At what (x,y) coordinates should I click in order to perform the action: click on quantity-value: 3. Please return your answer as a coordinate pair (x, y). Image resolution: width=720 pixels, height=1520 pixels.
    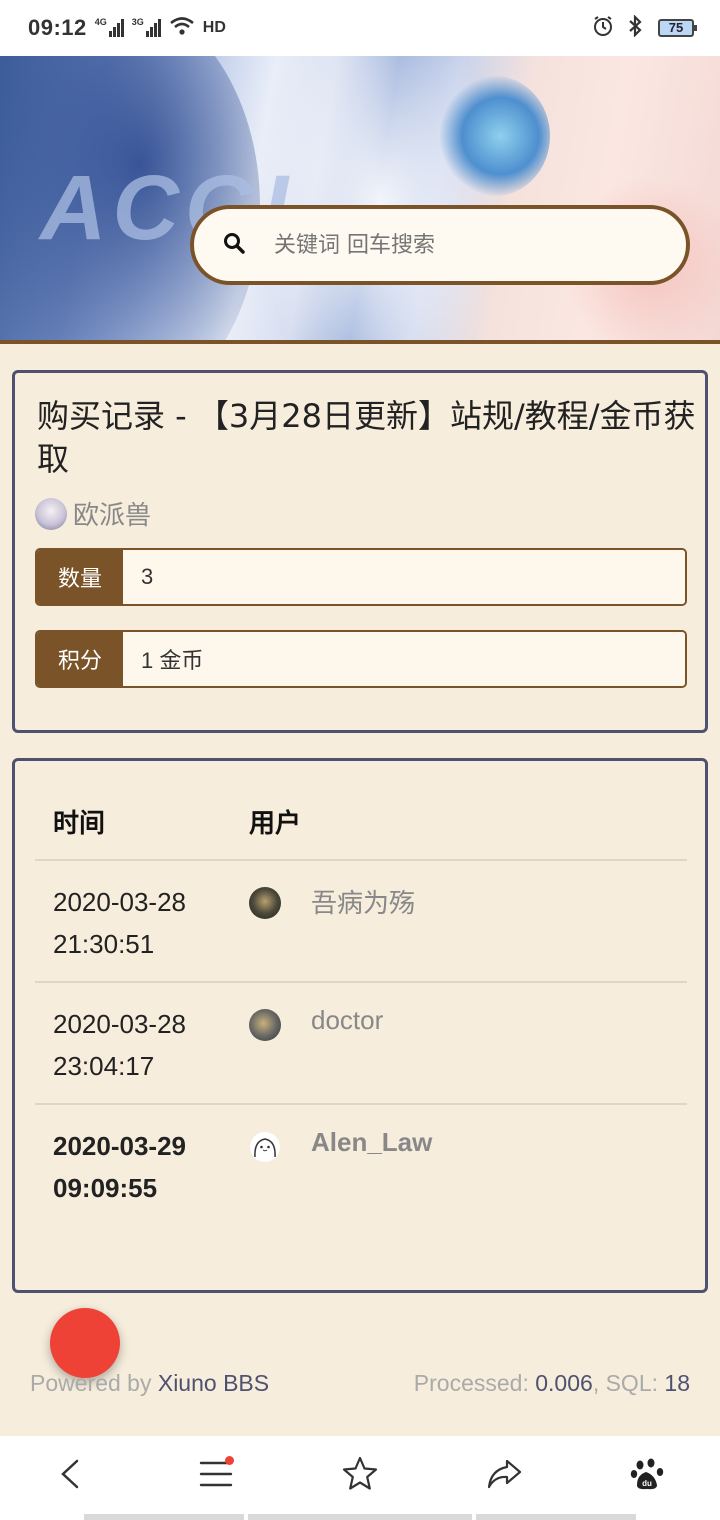
    Looking at the image, I should click on (404, 577).